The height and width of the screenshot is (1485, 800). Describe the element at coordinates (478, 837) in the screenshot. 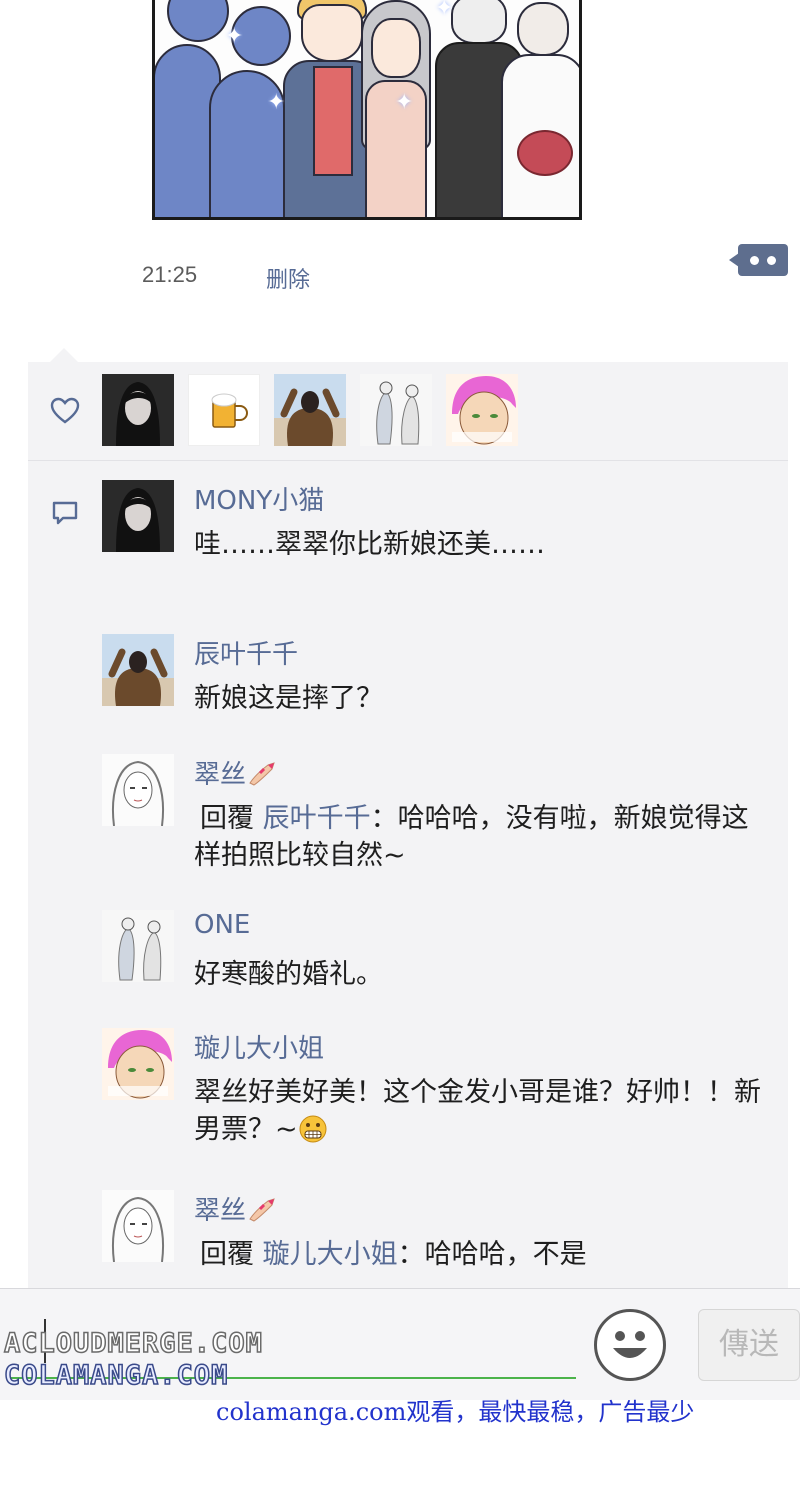

I see `comment-text: 回覆 辰叶千千：哈哈哈，没有啦，新娘觉得这样拍照比较自然~` at that location.